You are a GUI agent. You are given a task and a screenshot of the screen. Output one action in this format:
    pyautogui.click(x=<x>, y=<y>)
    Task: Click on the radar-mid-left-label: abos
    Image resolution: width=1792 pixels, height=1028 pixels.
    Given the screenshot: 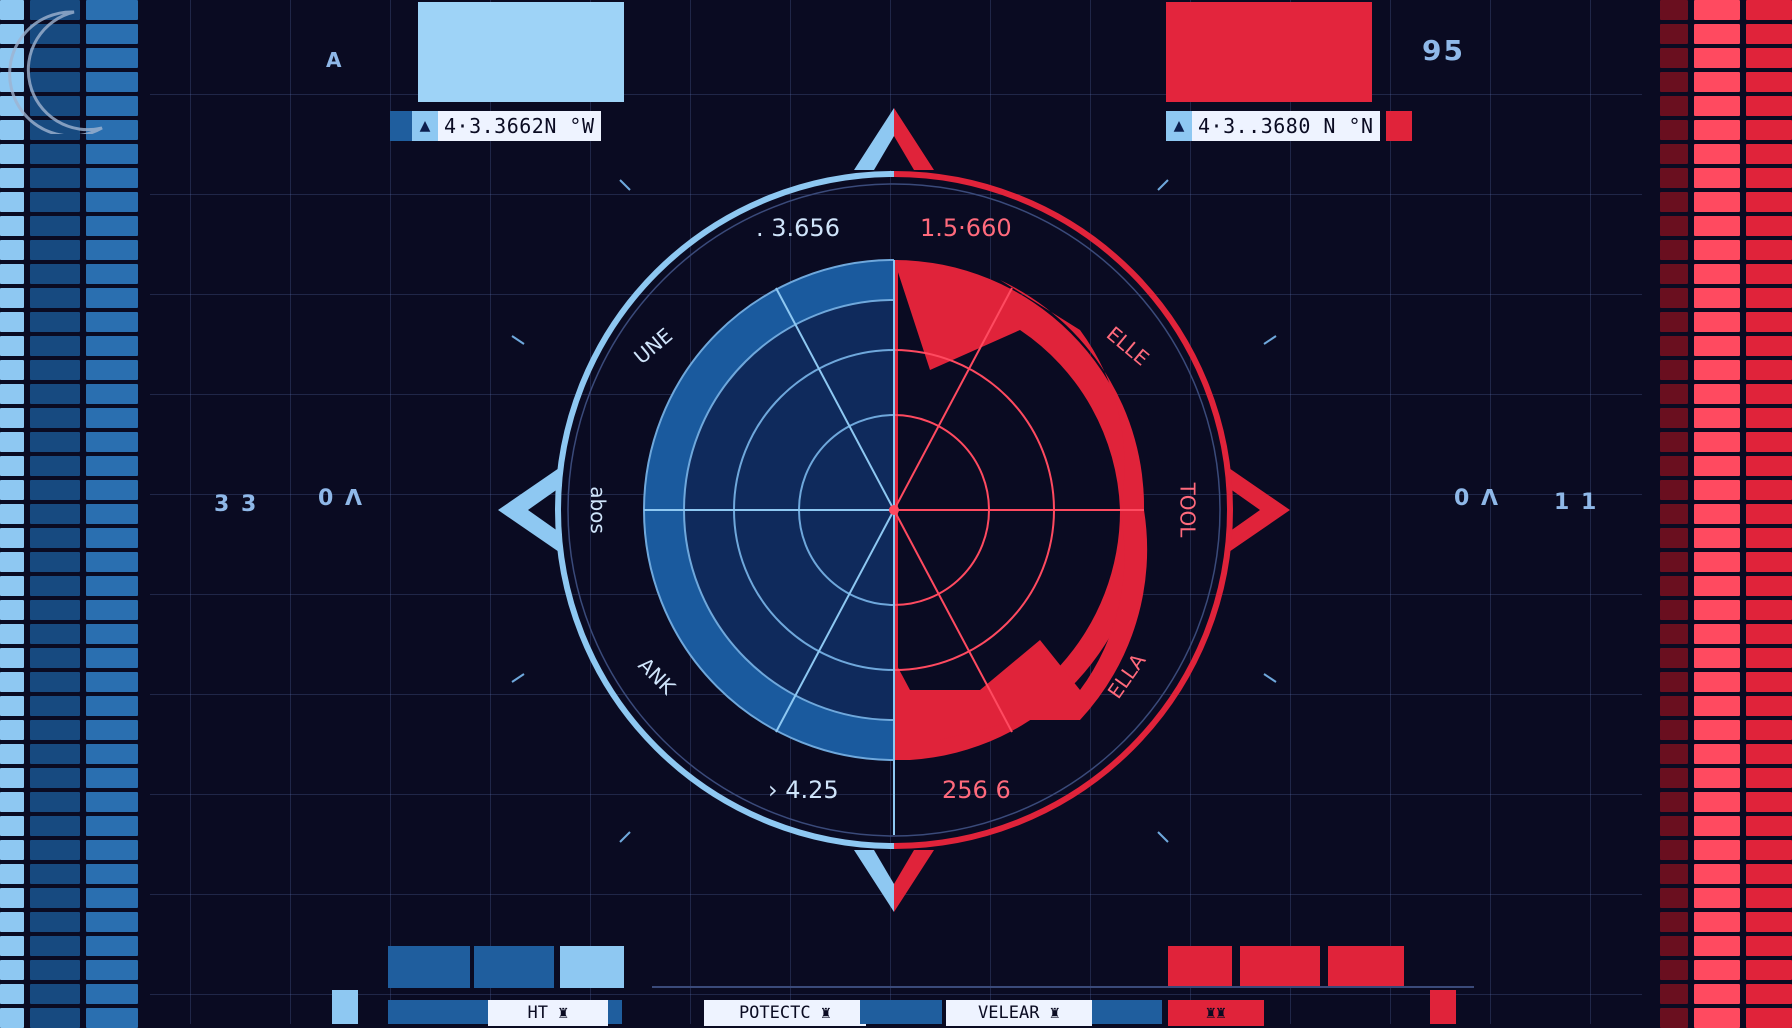 What is the action you would take?
    pyautogui.click(x=597, y=510)
    